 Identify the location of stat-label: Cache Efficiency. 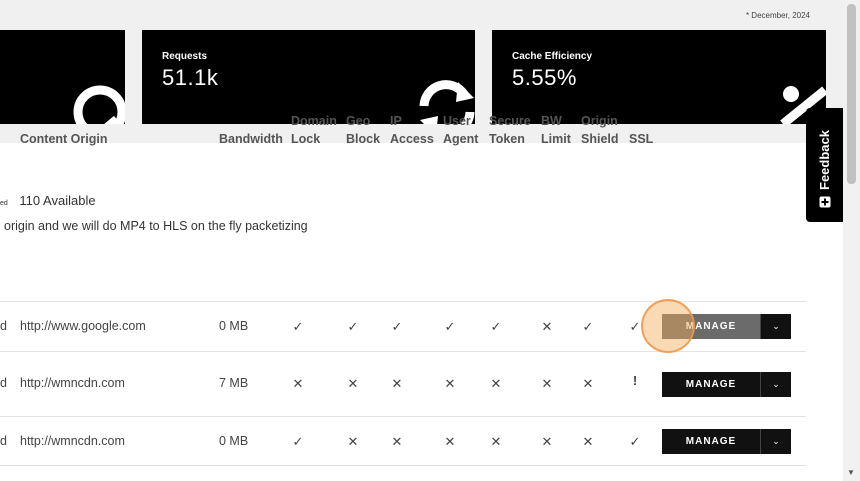
(552, 56).